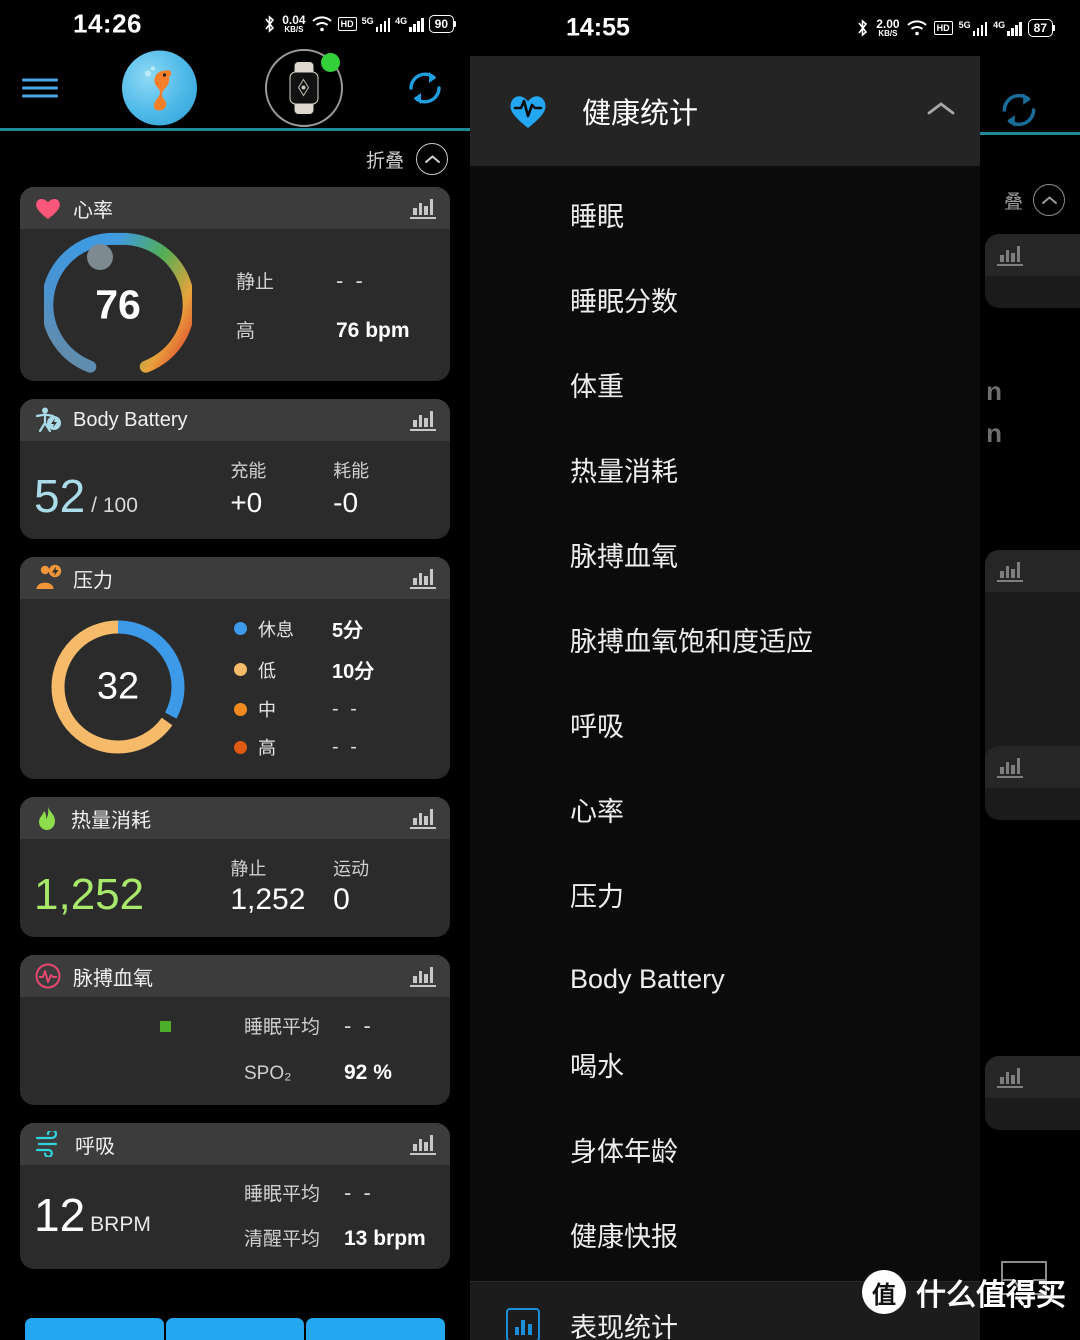  I want to click on menu-item-health-snapshot: 健康快报, so click(725, 1234).